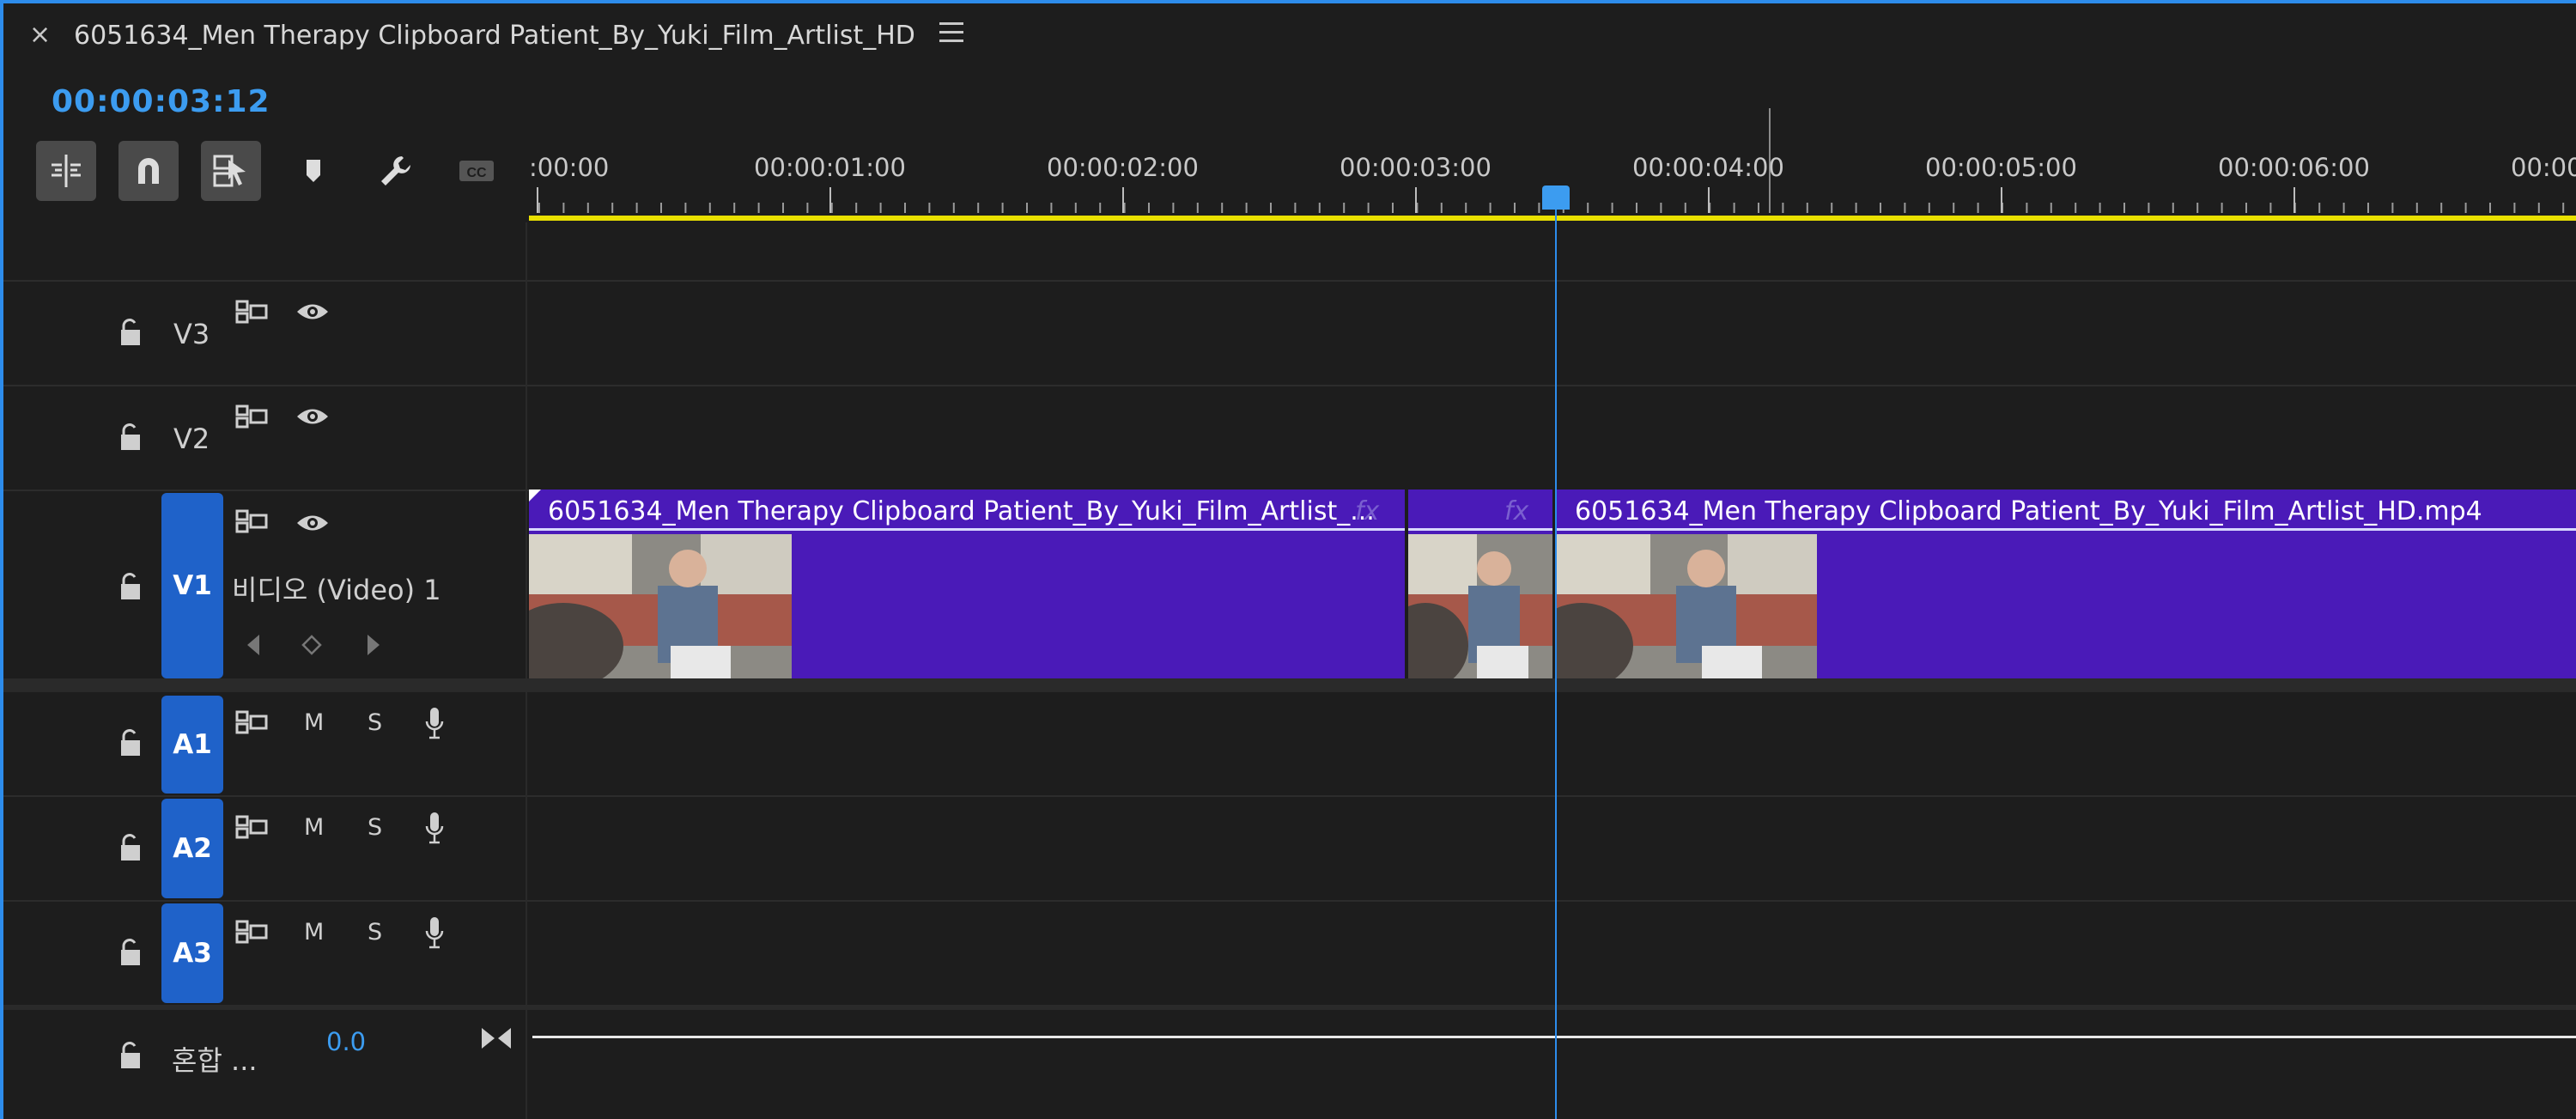  I want to click on track-label-v3: V3, so click(191, 334).